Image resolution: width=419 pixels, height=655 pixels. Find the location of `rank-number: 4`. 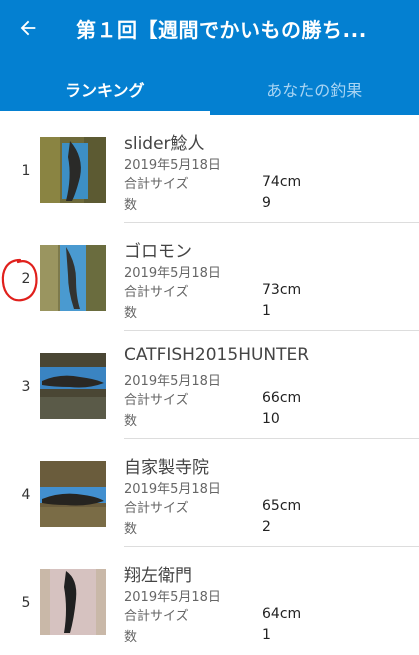

rank-number: 4 is located at coordinates (26, 495).